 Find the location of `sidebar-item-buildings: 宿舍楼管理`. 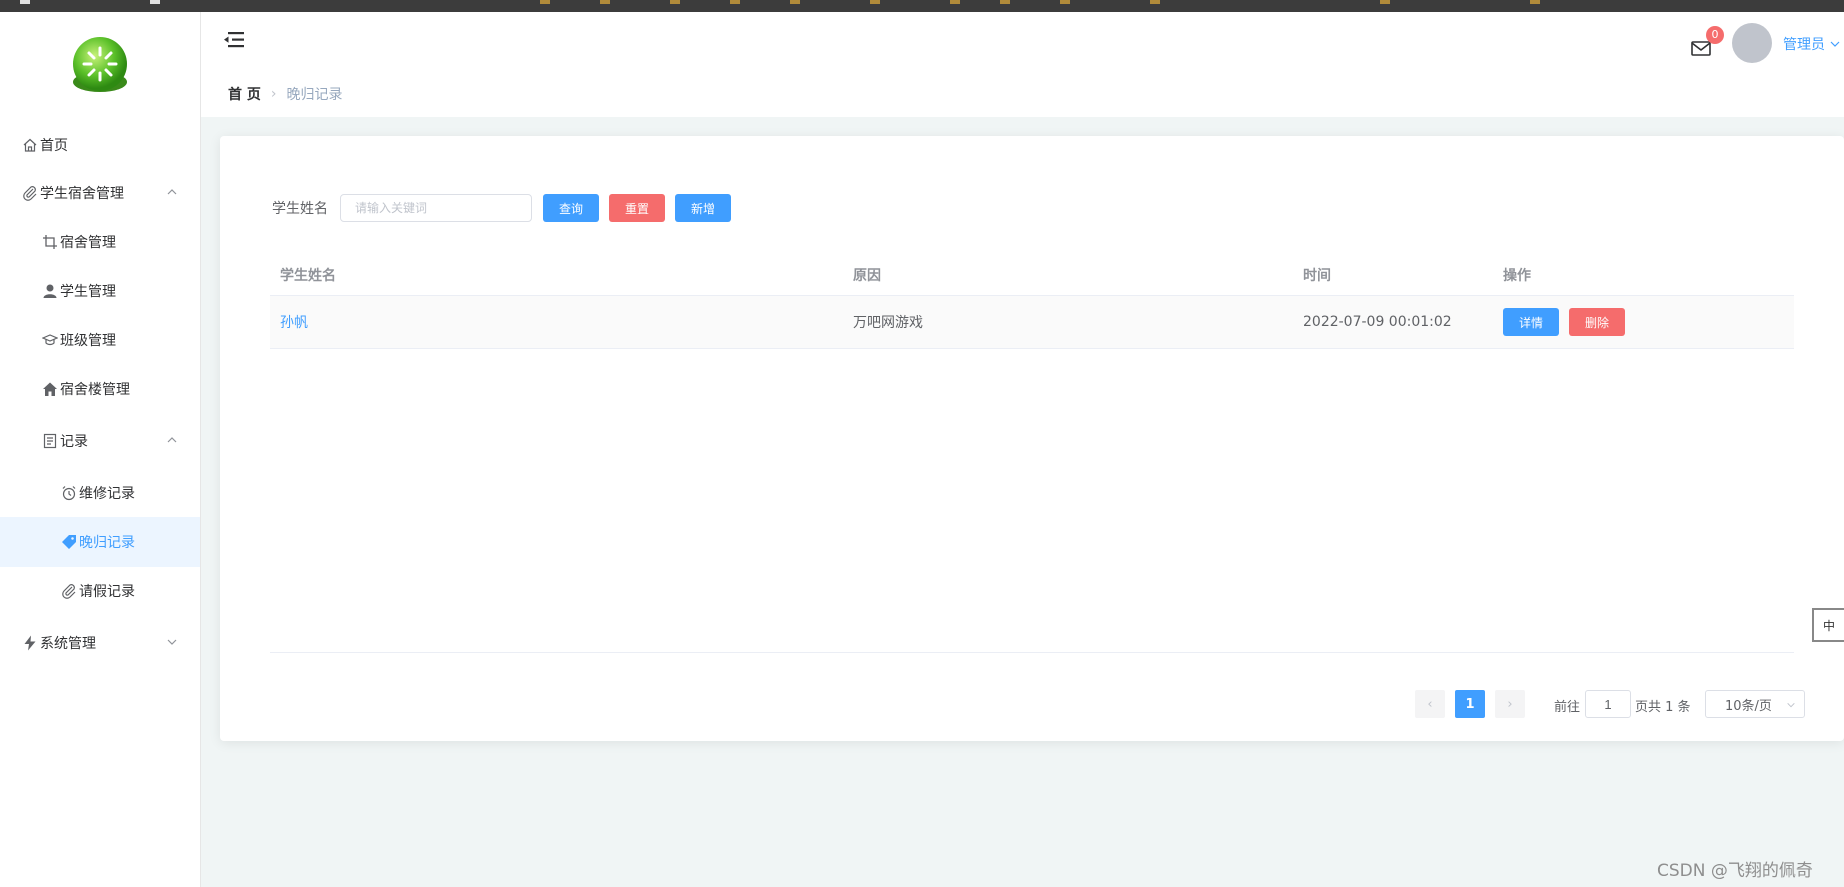

sidebar-item-buildings: 宿舍楼管理 is located at coordinates (100, 389).